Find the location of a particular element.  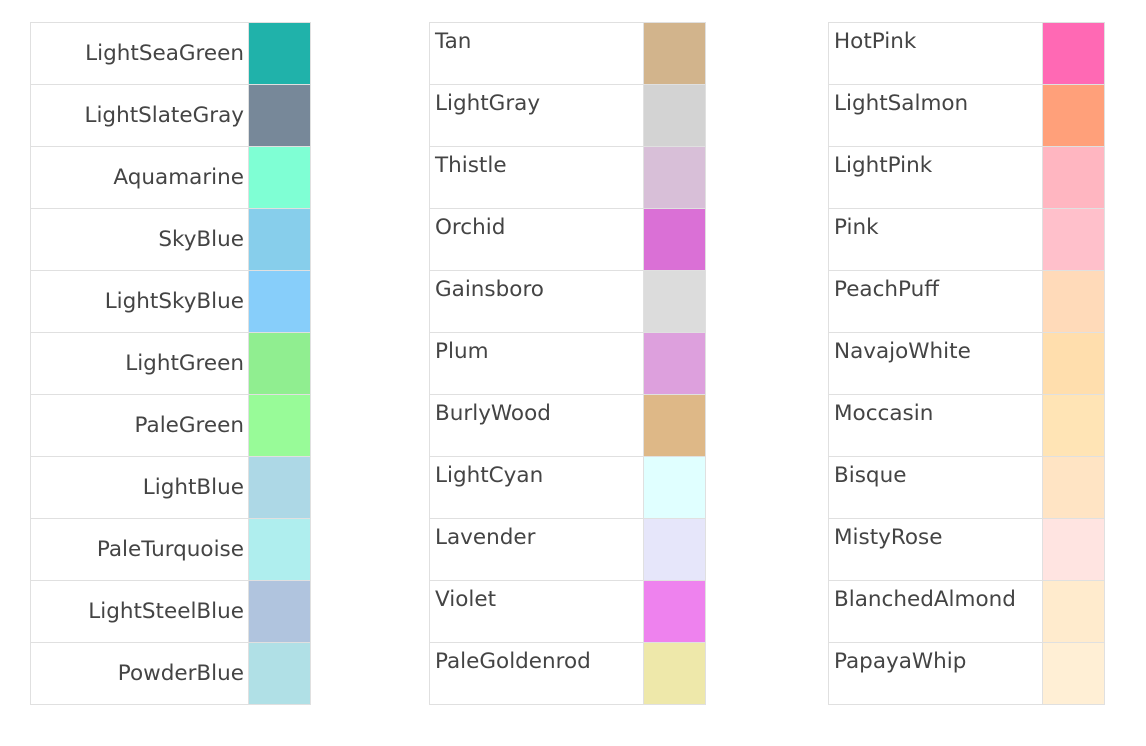

color-row: Gainsboro is located at coordinates (567, 301).